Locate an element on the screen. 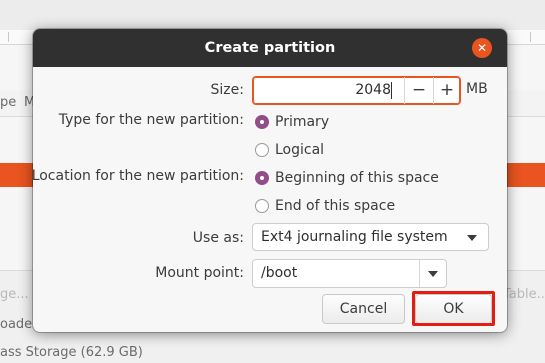 The height and width of the screenshot is (363, 545). mount-point-combo: /boot is located at coordinates (349, 273).